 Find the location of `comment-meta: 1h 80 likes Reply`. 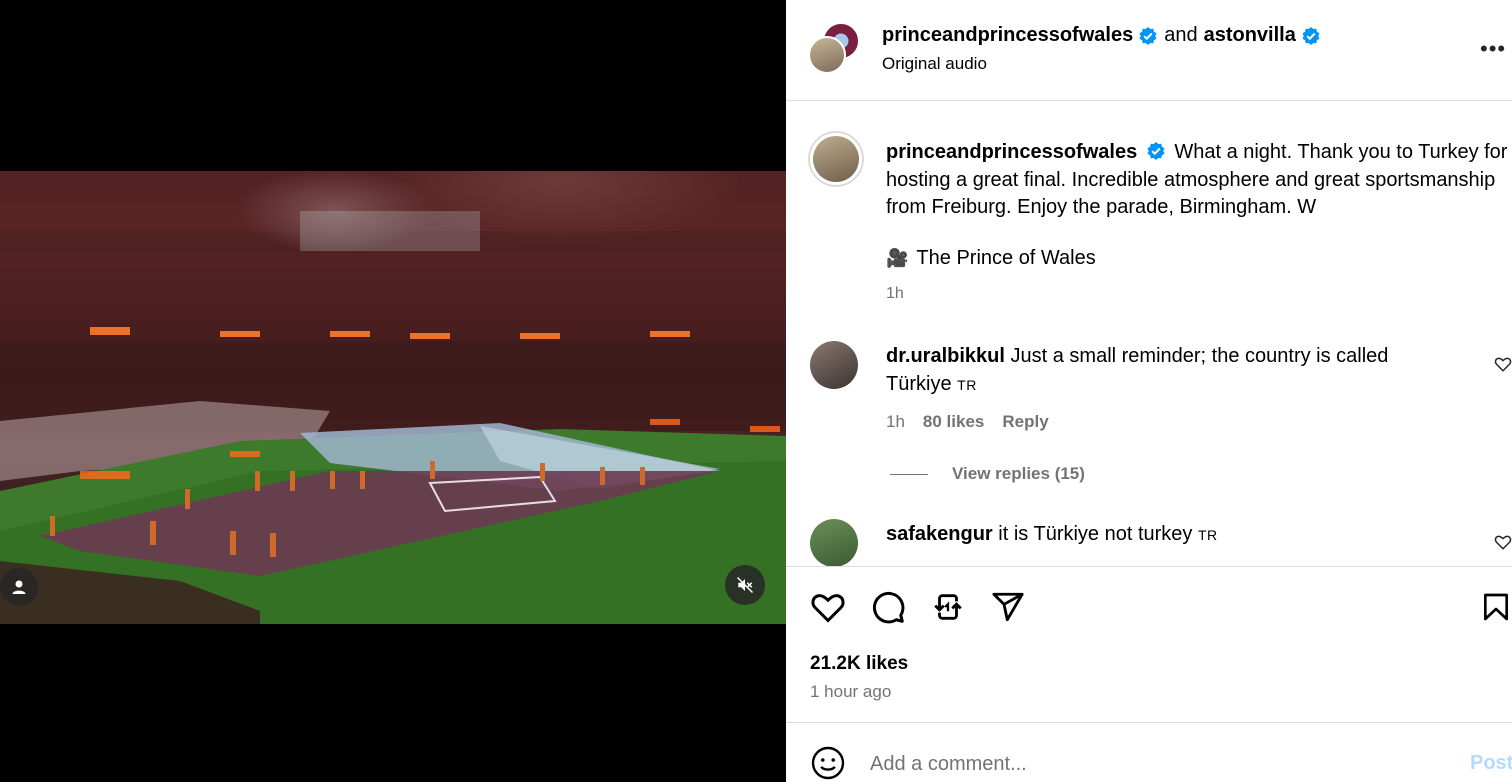

comment-meta: 1h 80 likes Reply is located at coordinates (967, 422).